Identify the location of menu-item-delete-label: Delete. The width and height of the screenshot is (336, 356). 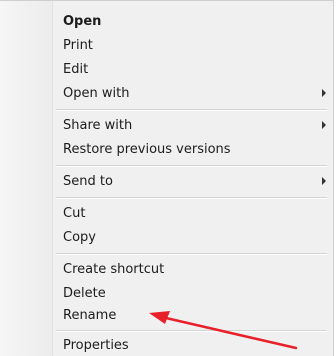
(84, 293).